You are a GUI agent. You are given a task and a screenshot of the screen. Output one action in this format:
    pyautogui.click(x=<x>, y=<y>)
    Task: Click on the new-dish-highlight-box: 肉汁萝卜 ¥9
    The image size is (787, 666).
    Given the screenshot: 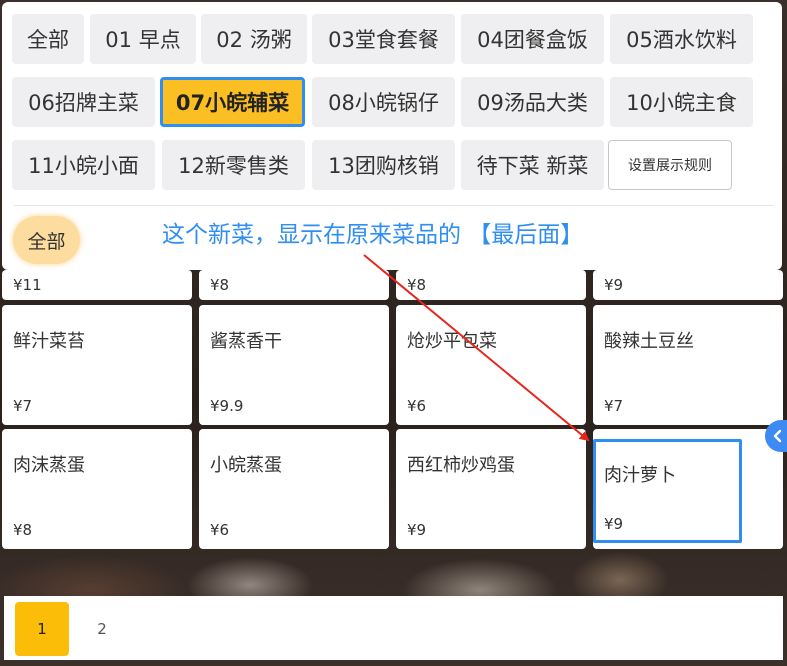 What is the action you would take?
    pyautogui.click(x=667, y=491)
    